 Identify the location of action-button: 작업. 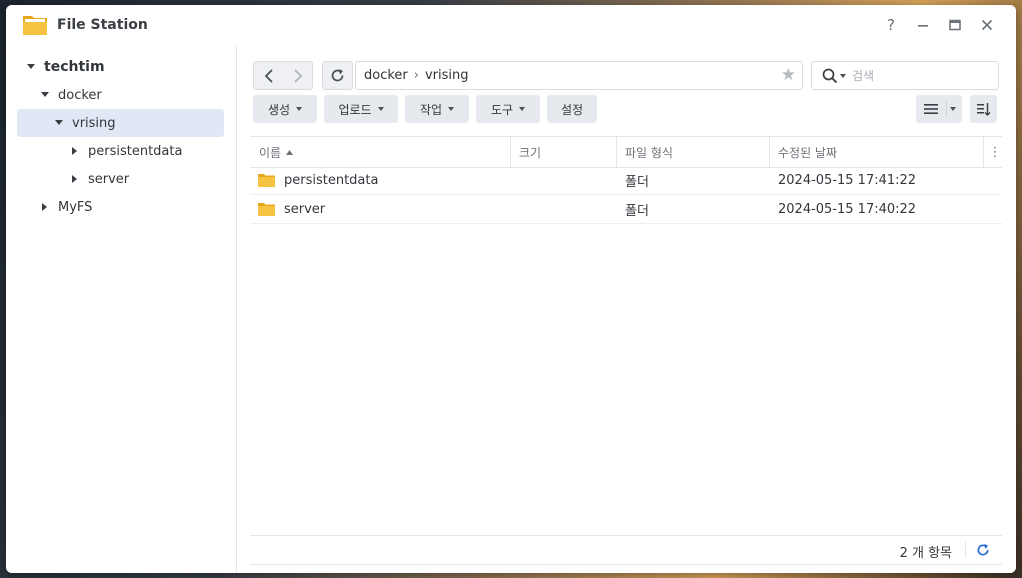
(437, 109).